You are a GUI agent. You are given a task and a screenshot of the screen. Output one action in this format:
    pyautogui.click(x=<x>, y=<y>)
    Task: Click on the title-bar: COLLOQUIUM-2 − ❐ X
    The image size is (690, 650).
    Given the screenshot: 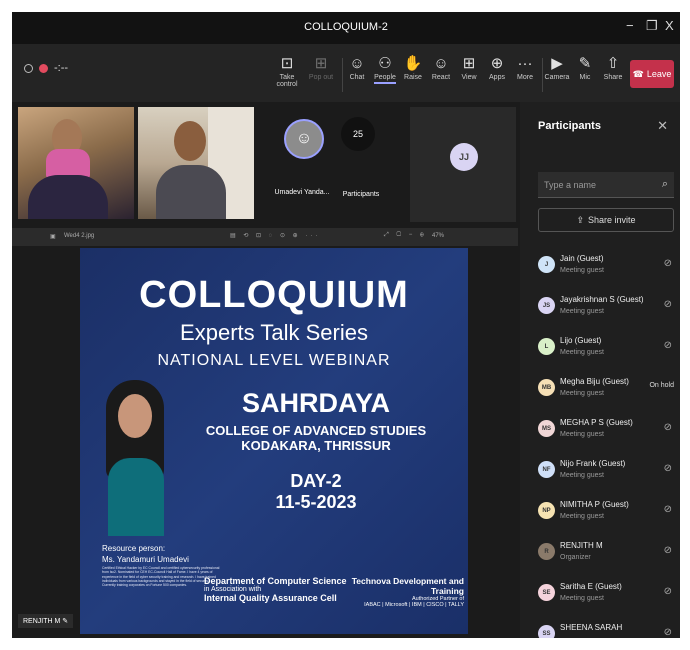 What is the action you would take?
    pyautogui.click(x=346, y=28)
    